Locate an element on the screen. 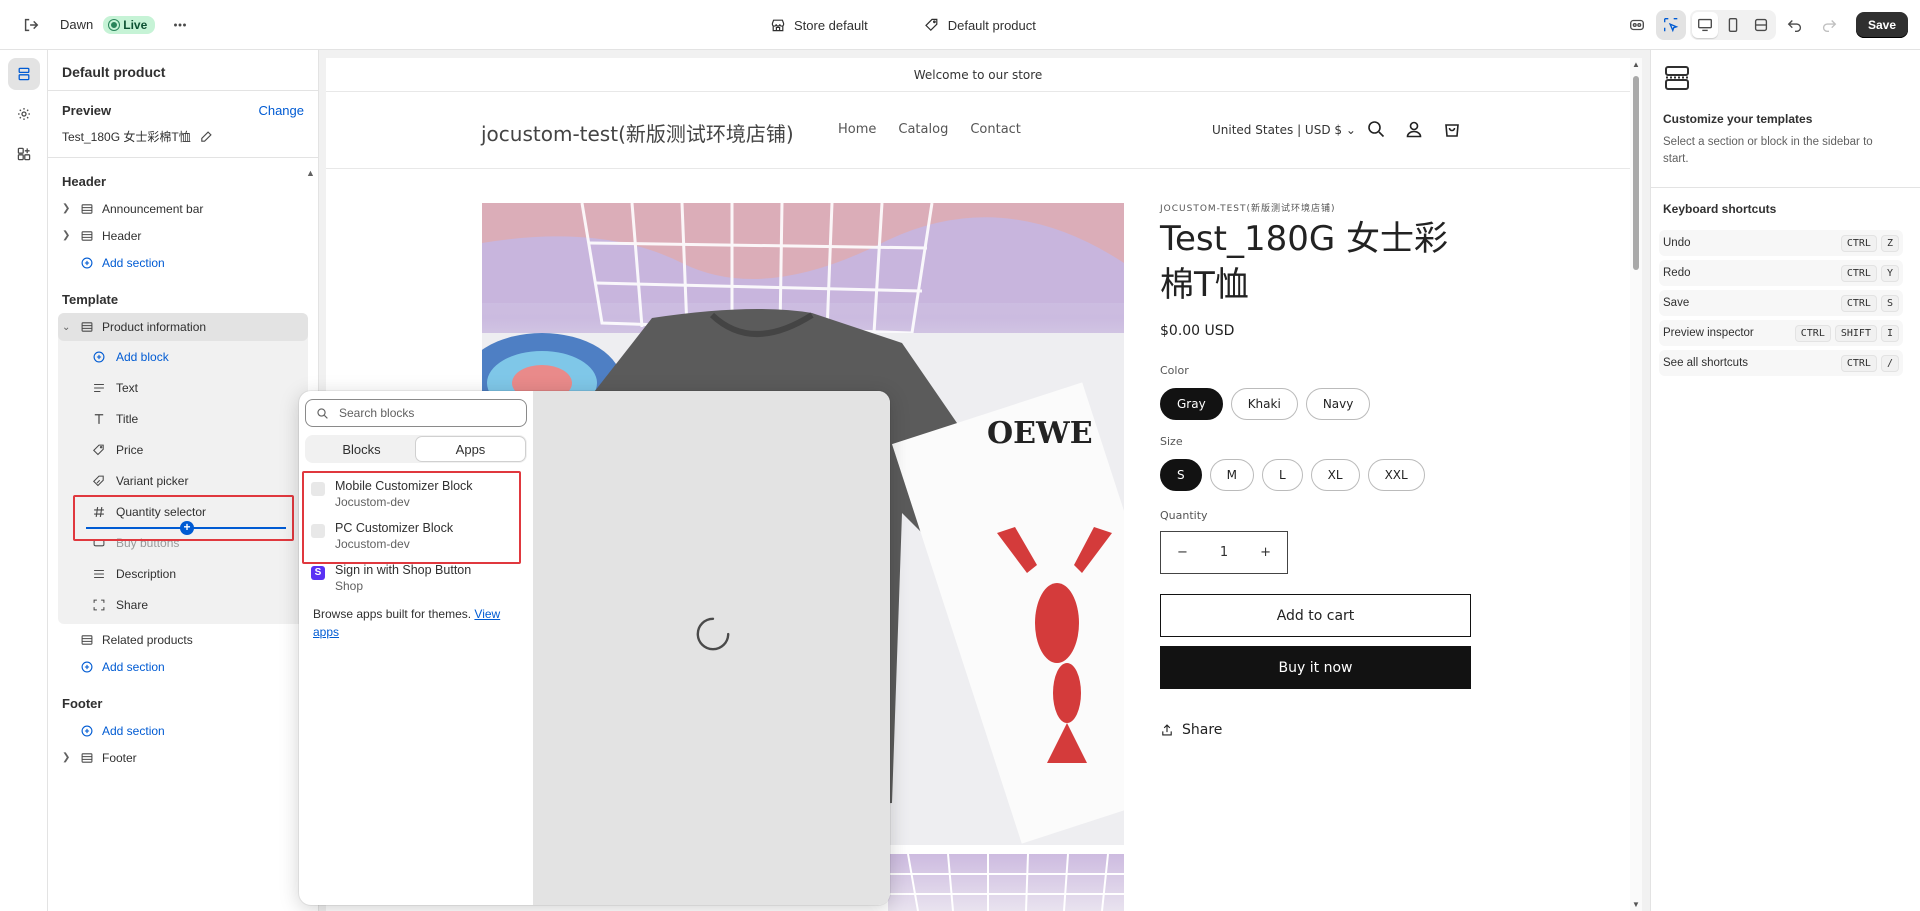  preview-panel: Preview Change Test_180G 女士彩棉T恤 is located at coordinates (183, 124).